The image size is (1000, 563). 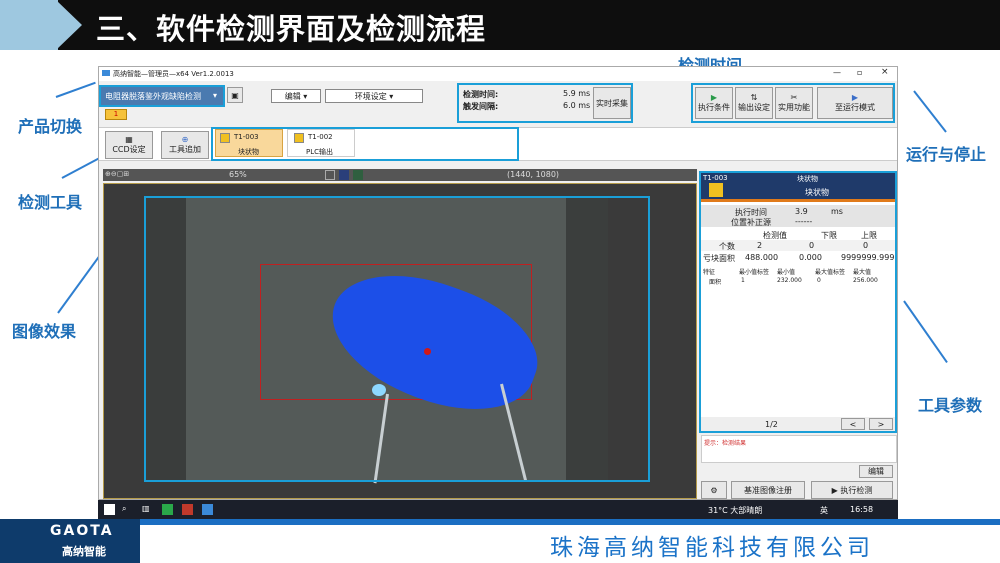 I want to click on image-coords: (1440, 1080), so click(x=533, y=174).